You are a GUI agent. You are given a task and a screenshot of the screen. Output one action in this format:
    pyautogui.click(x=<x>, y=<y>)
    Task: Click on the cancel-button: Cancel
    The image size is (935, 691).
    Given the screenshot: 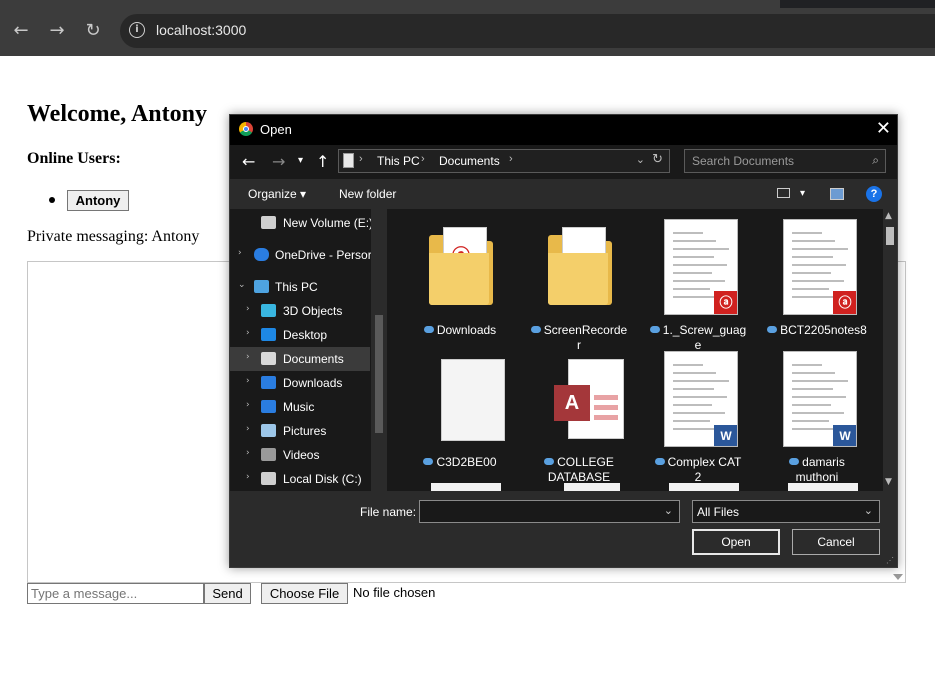 What is the action you would take?
    pyautogui.click(x=836, y=542)
    